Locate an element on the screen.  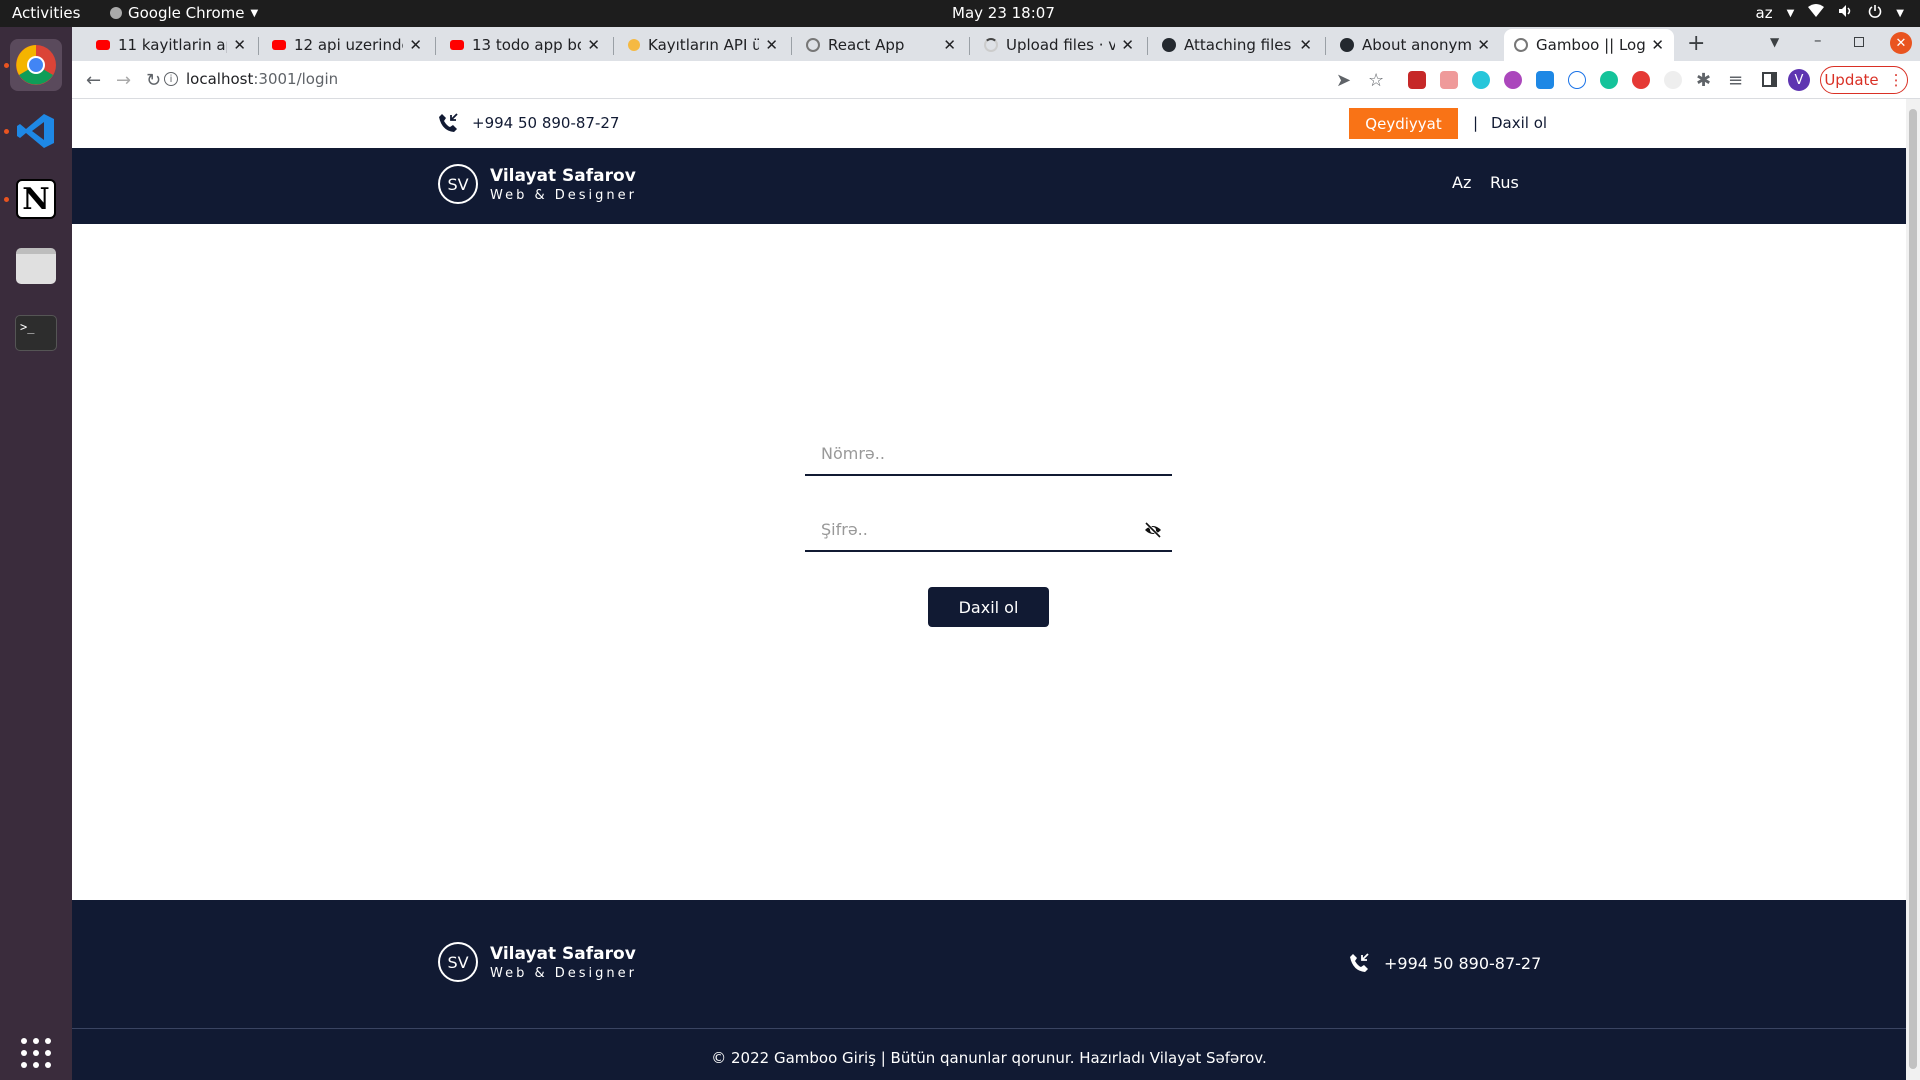
tab-title: React App is located at coordinates (866, 45).